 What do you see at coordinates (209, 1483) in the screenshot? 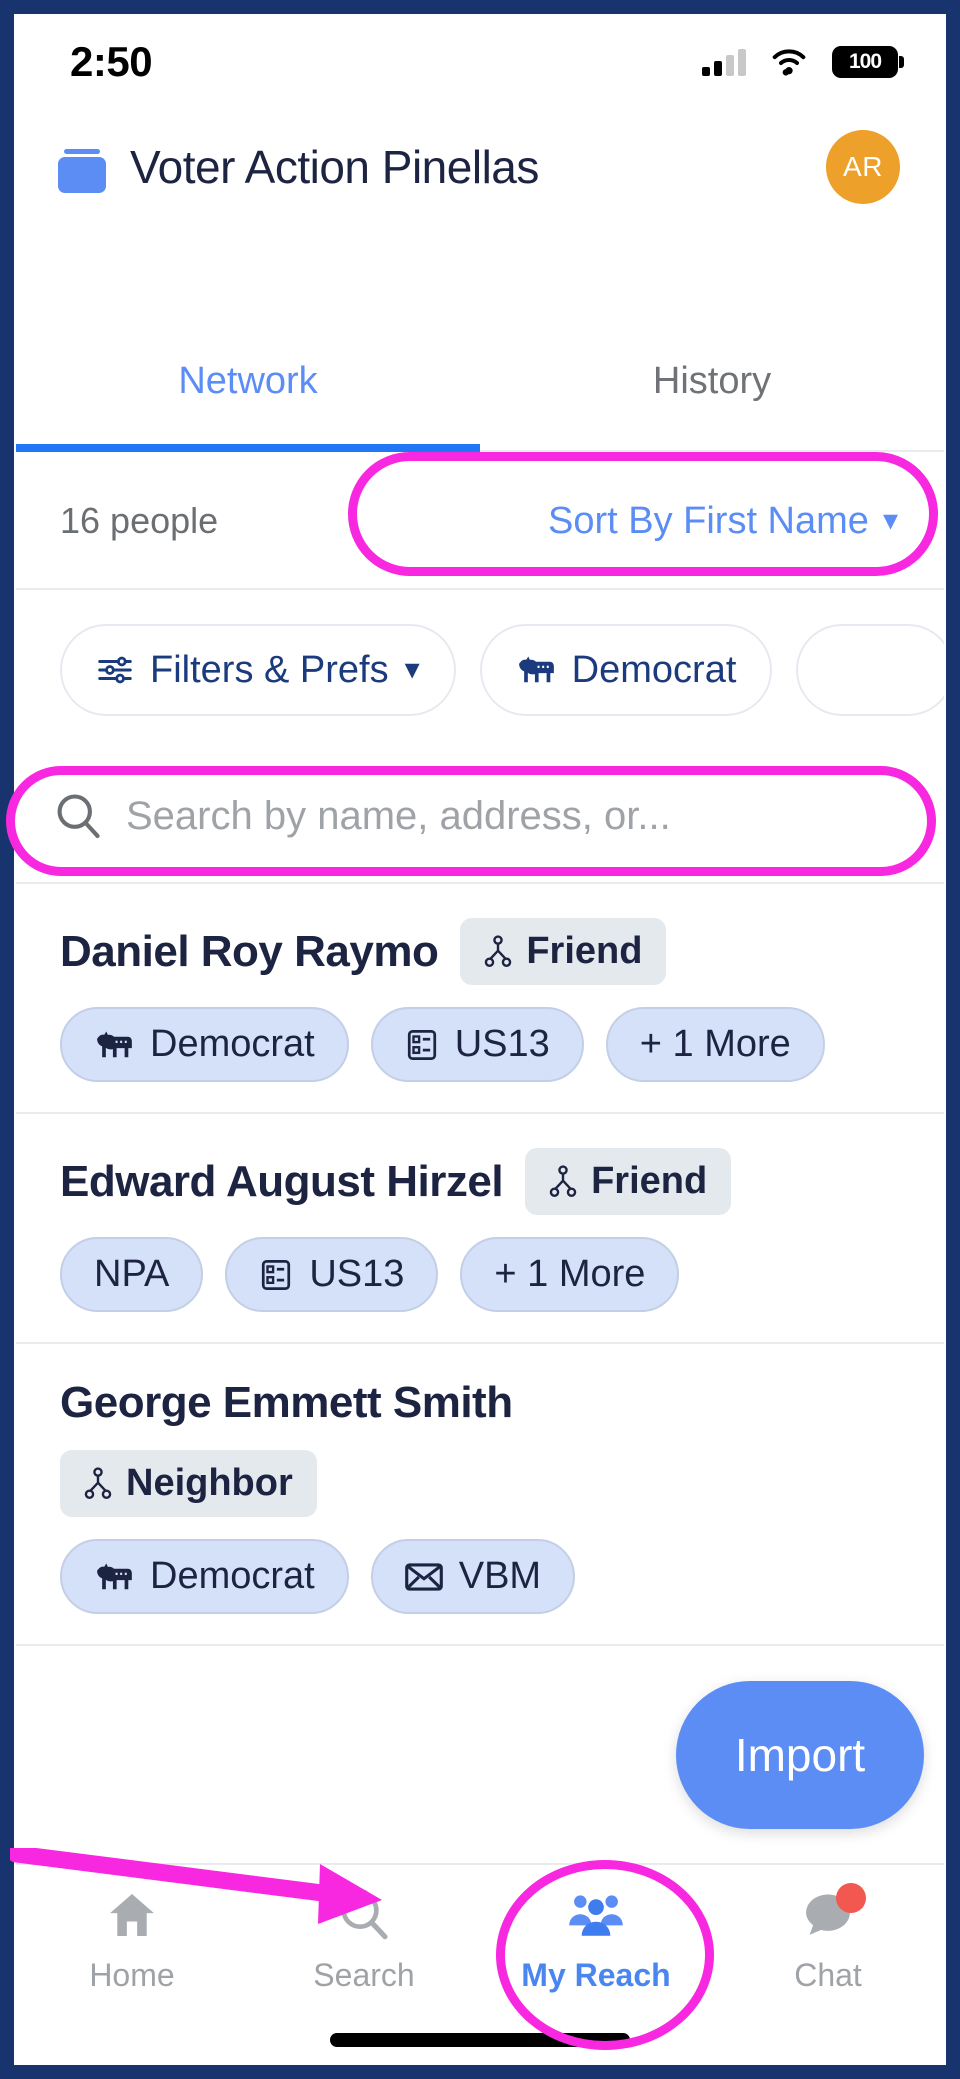
I see `relationship-label: Neighbor` at bounding box center [209, 1483].